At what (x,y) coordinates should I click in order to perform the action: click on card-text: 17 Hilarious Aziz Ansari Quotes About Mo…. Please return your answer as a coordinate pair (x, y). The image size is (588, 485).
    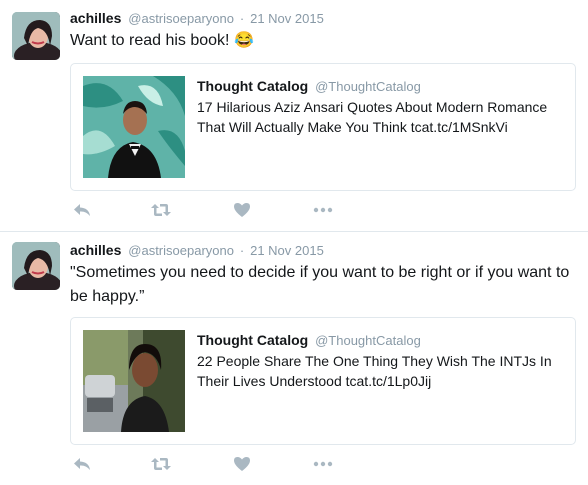
    Looking at the image, I should click on (372, 117).